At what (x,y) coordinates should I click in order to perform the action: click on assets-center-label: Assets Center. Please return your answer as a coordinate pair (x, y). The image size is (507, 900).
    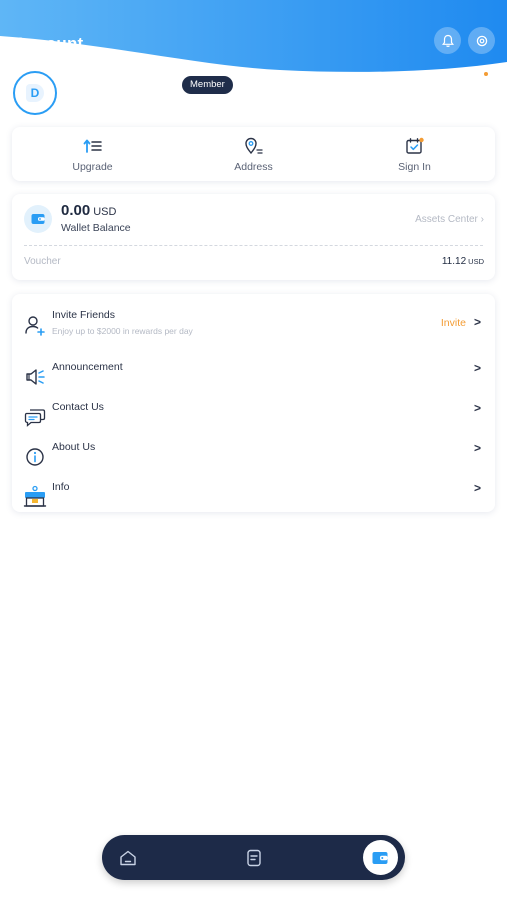
    Looking at the image, I should click on (446, 219).